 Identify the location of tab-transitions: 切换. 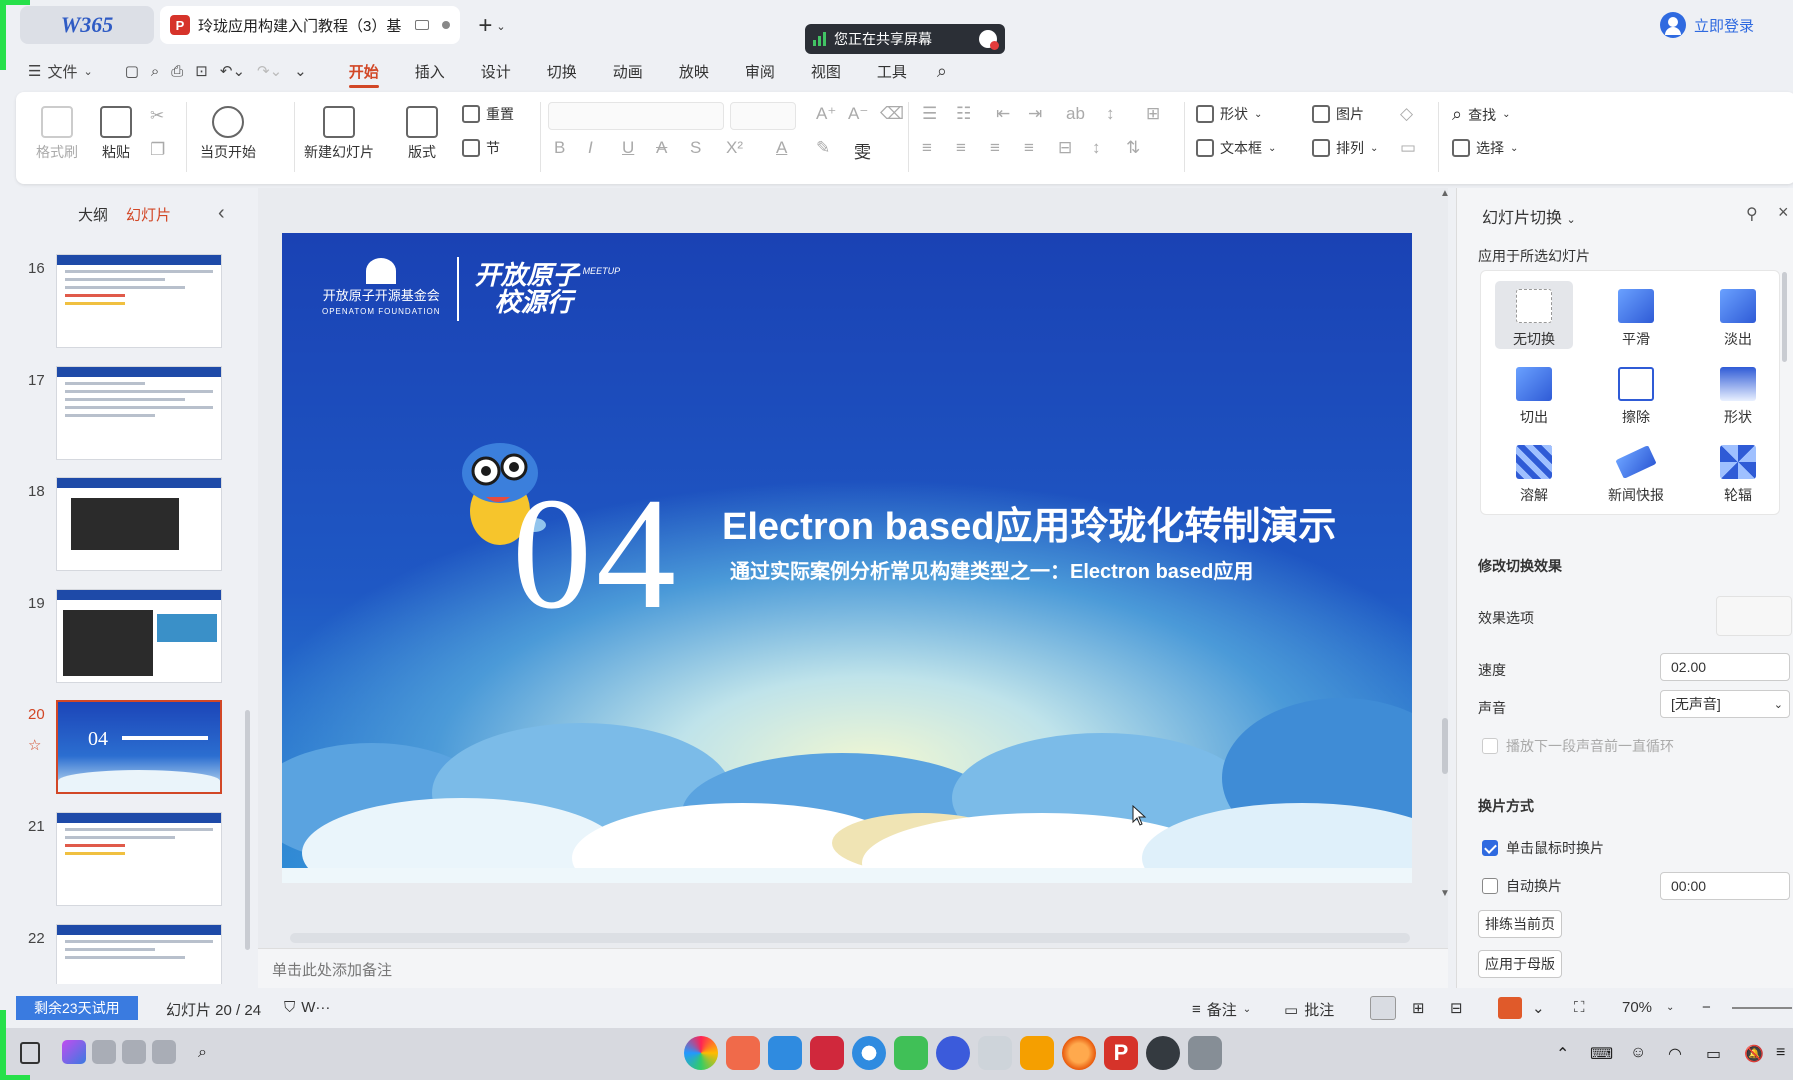
(562, 71).